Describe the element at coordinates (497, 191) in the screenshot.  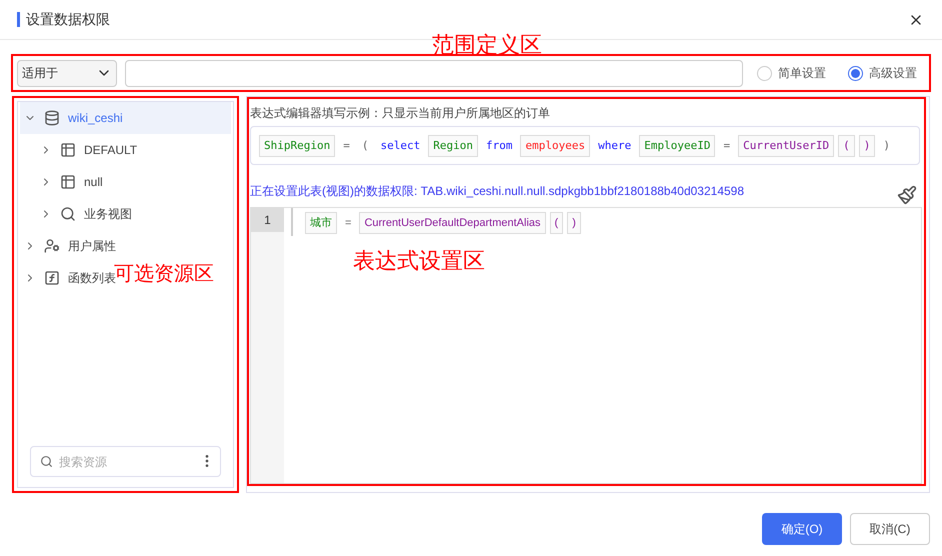
I see `target-text: 正在设置此表(视图)的数据权限: TAB.wiki_ceshi.null.null.sdpkgbb1bbf2180188b40d03214598` at that location.